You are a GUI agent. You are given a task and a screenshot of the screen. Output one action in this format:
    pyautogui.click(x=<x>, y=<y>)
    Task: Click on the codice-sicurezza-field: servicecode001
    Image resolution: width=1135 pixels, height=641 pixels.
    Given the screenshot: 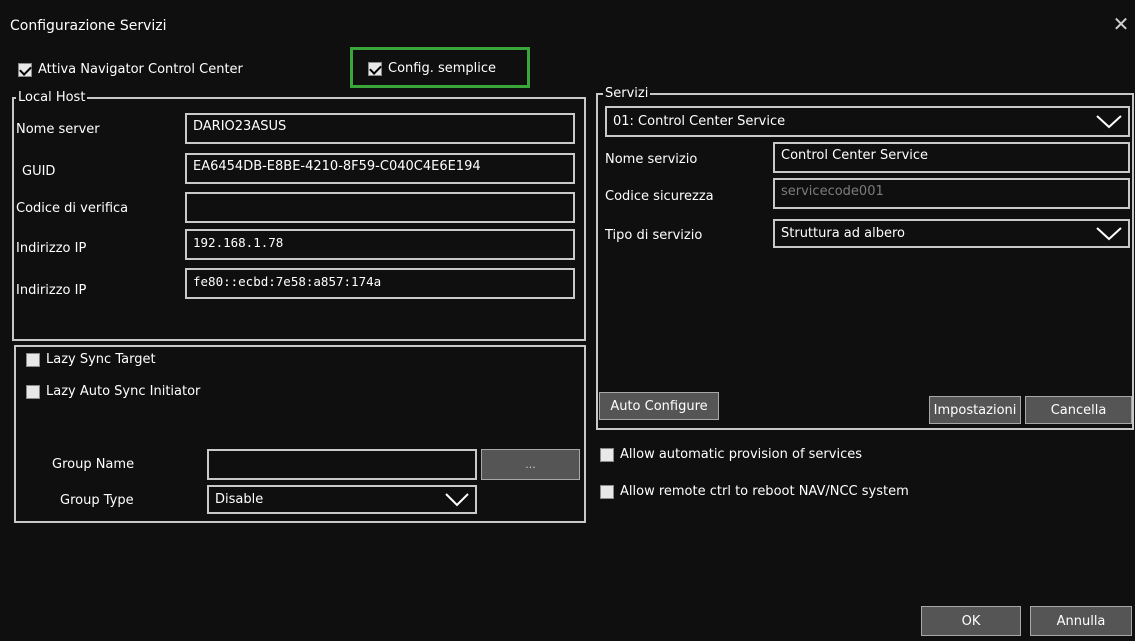 What is the action you would take?
    pyautogui.click(x=951, y=193)
    